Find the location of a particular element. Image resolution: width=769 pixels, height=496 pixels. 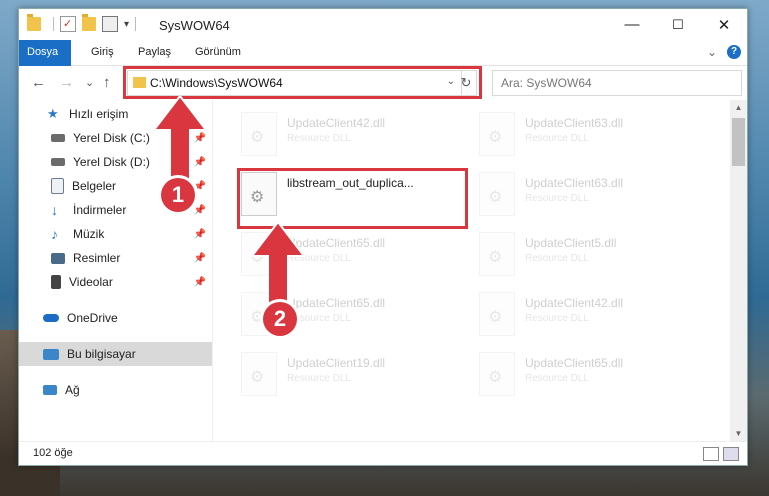

vertical-scrollbar: ▲ ▼ is located at coordinates (738, 271).